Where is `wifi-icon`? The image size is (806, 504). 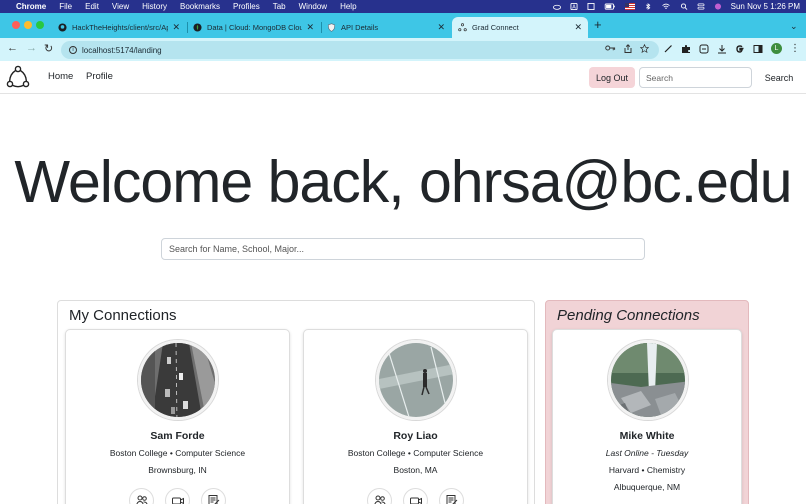 wifi-icon is located at coordinates (666, 6).